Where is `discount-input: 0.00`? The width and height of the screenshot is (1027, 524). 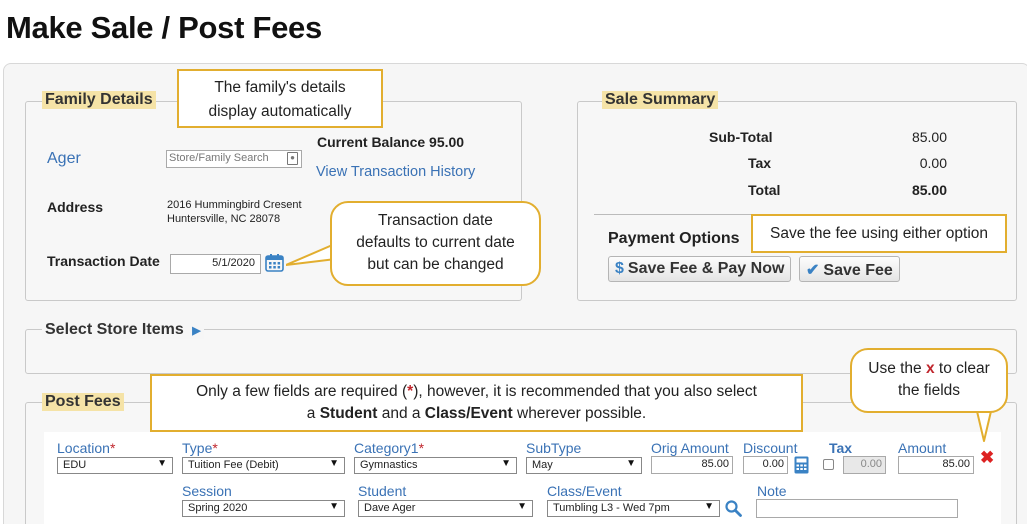
discount-input: 0.00 is located at coordinates (765, 465).